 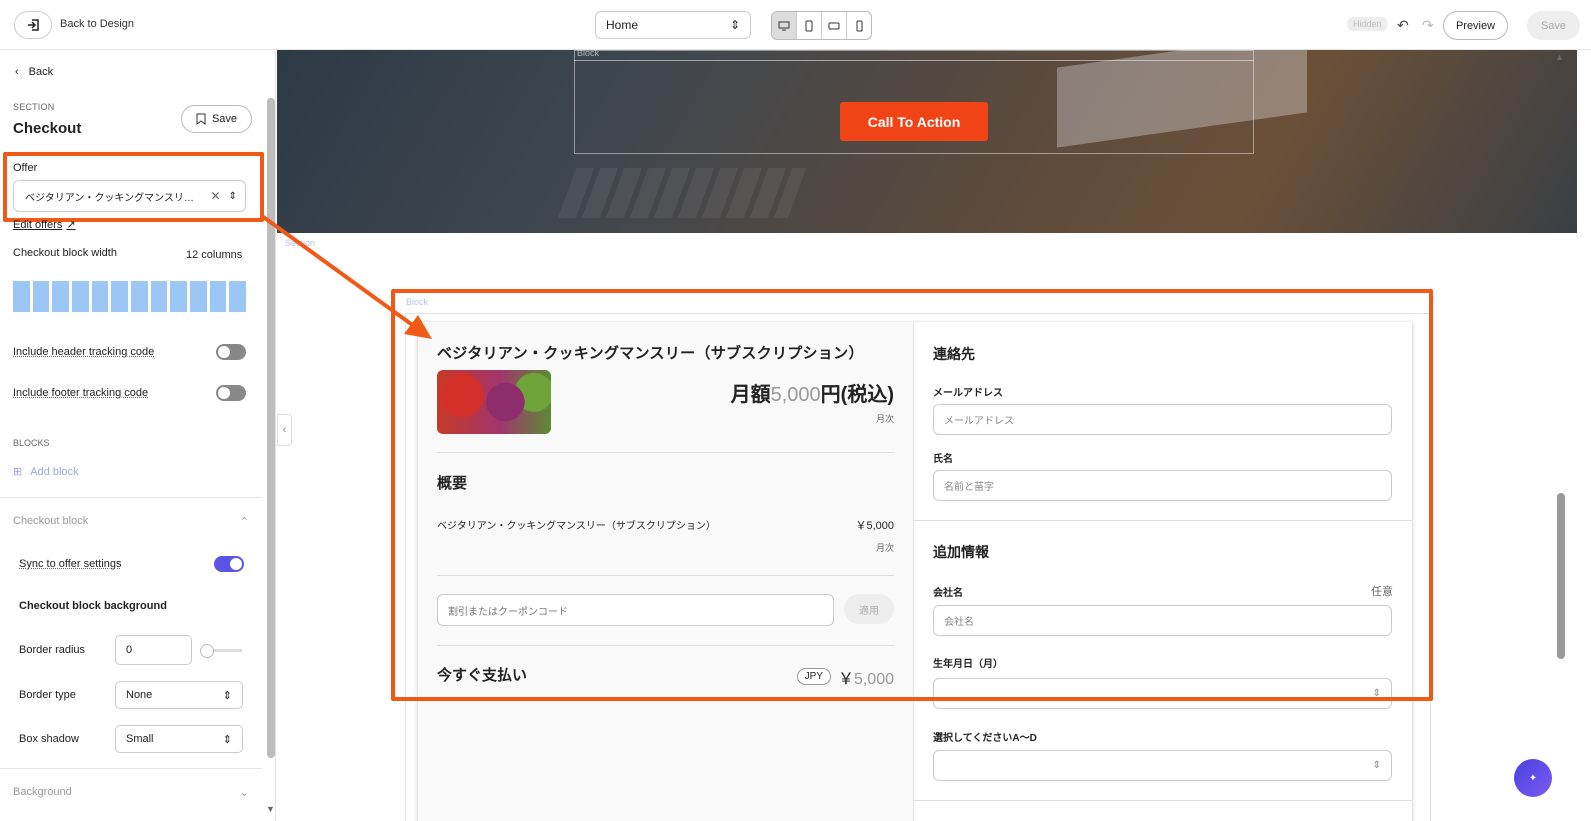 What do you see at coordinates (34, 107) in the screenshot?
I see `section-caption: SECTION` at bounding box center [34, 107].